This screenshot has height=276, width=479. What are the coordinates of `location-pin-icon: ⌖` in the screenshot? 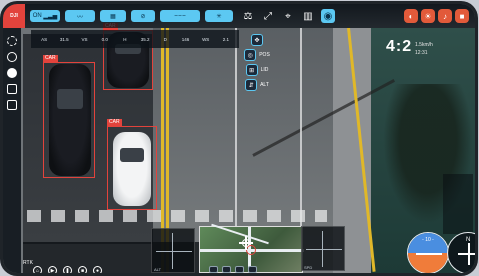 It's located at (288, 16).